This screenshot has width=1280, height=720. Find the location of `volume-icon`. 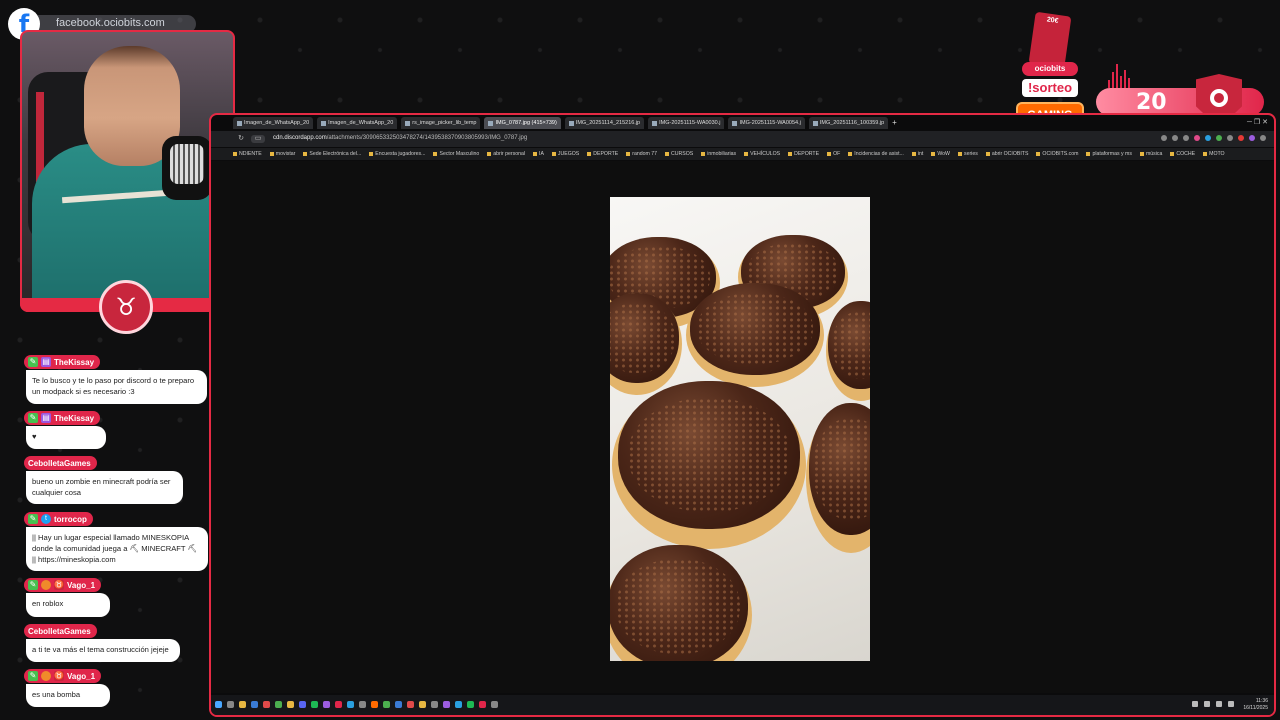

volume-icon is located at coordinates (1219, 704).